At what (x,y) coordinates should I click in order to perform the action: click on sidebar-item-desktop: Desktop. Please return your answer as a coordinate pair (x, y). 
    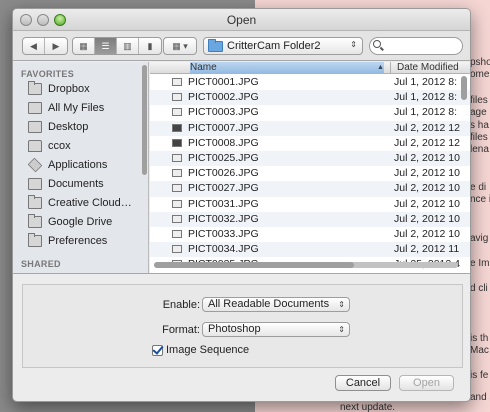
    Looking at the image, I should click on (58, 127).